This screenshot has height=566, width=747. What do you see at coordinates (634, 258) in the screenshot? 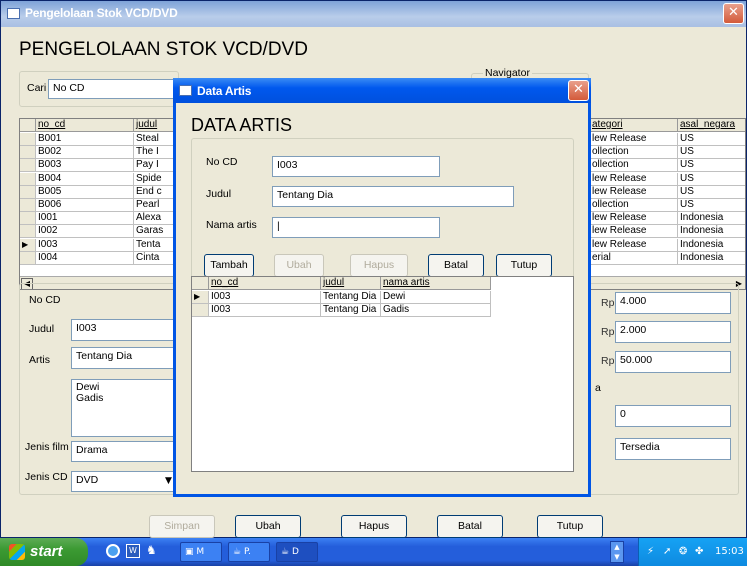
I see `table-cell: erial` at bounding box center [634, 258].